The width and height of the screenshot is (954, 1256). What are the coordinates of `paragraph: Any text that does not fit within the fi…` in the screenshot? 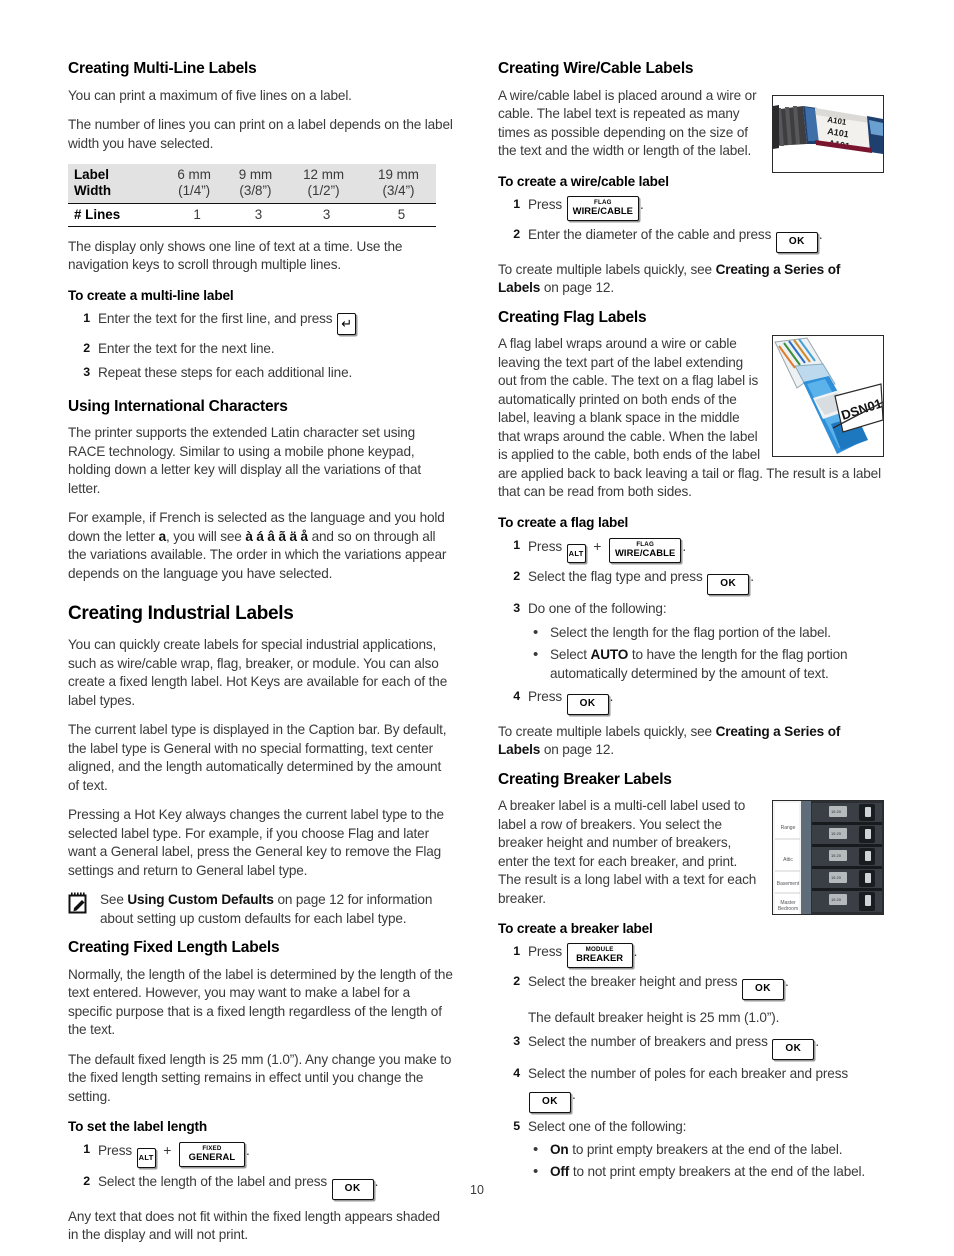 It's located at (254, 1225).